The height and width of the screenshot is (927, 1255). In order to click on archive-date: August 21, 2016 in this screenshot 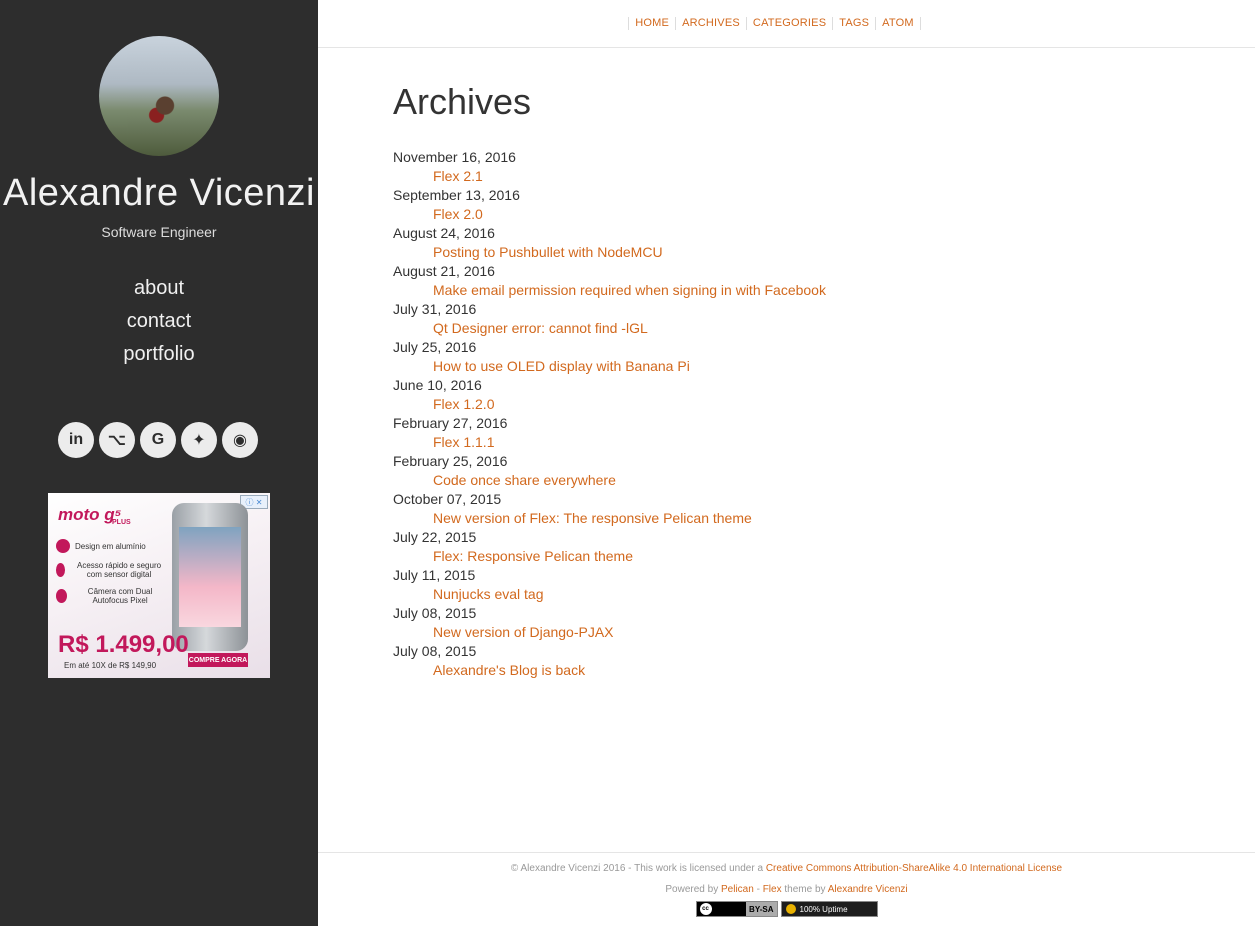, I will do `click(444, 271)`.